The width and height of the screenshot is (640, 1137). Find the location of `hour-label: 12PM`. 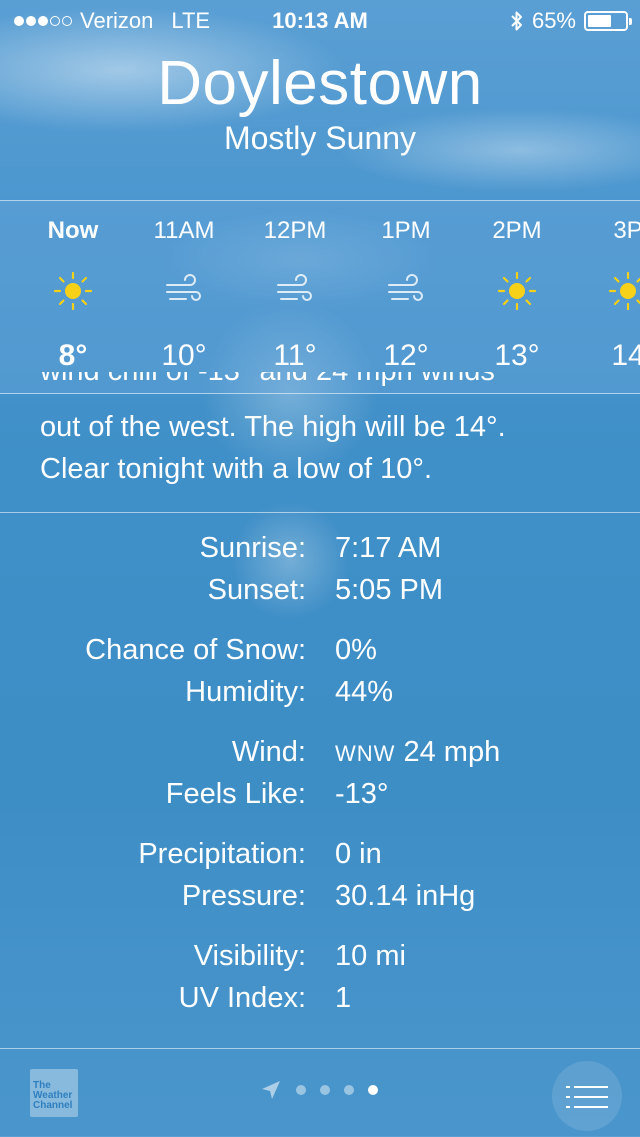

hour-label: 12PM is located at coordinates (295, 231).